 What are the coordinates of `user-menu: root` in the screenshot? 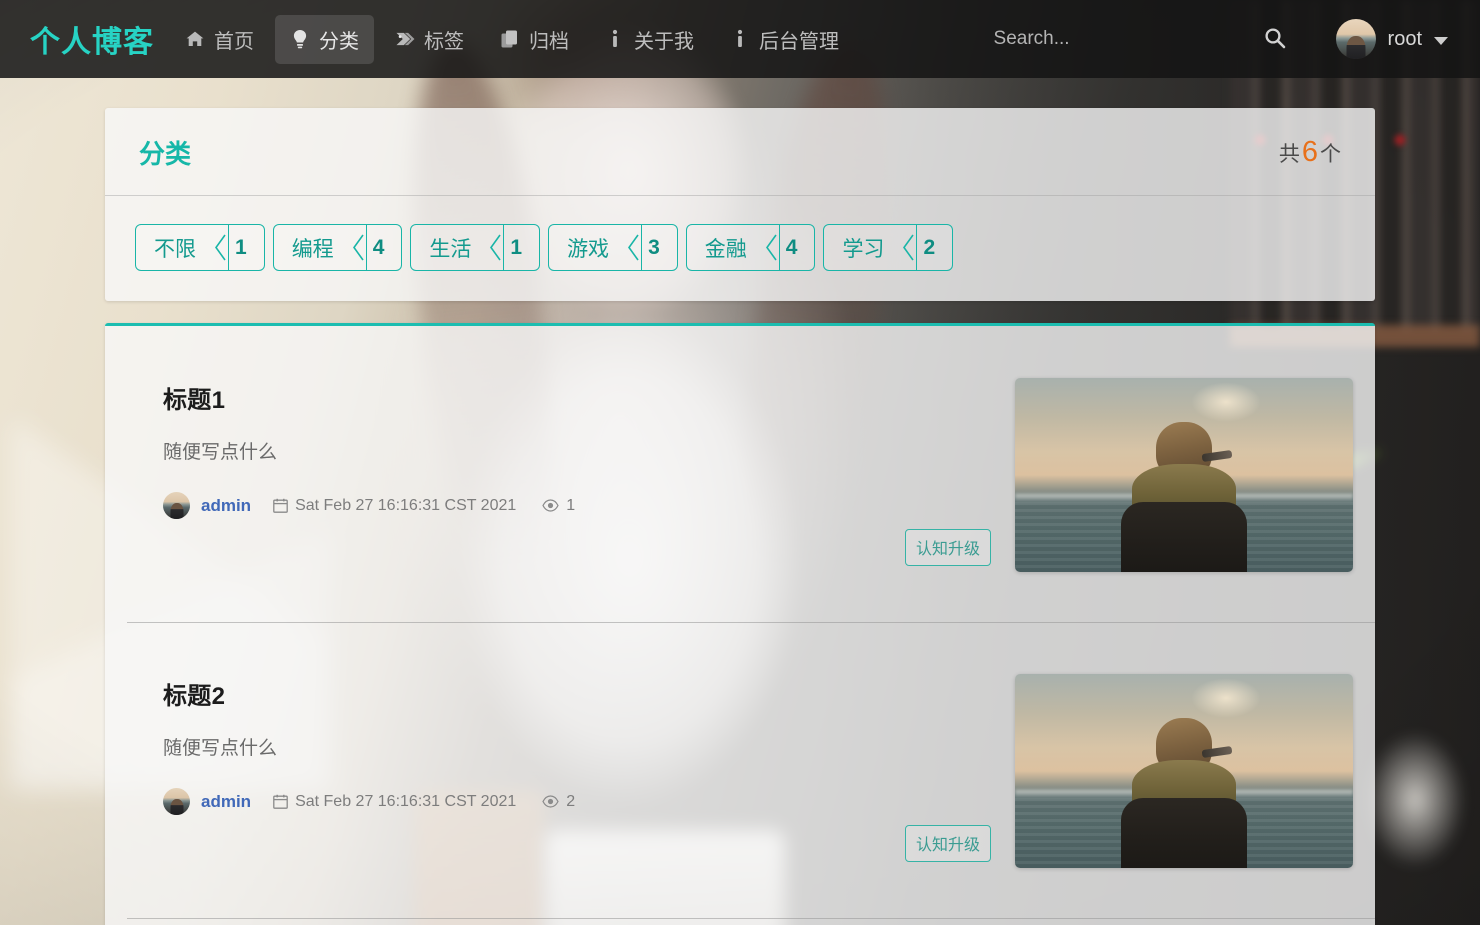 It's located at (1391, 39).